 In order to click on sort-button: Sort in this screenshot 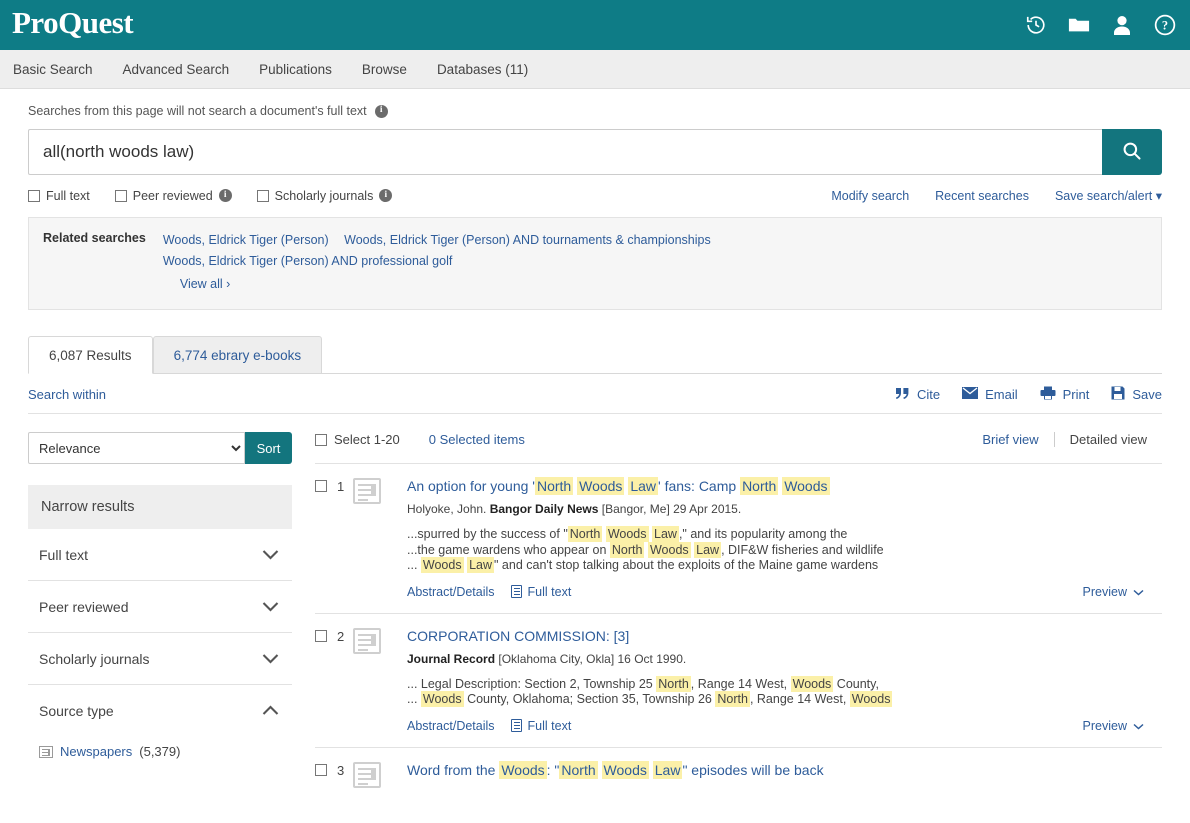, I will do `click(268, 448)`.